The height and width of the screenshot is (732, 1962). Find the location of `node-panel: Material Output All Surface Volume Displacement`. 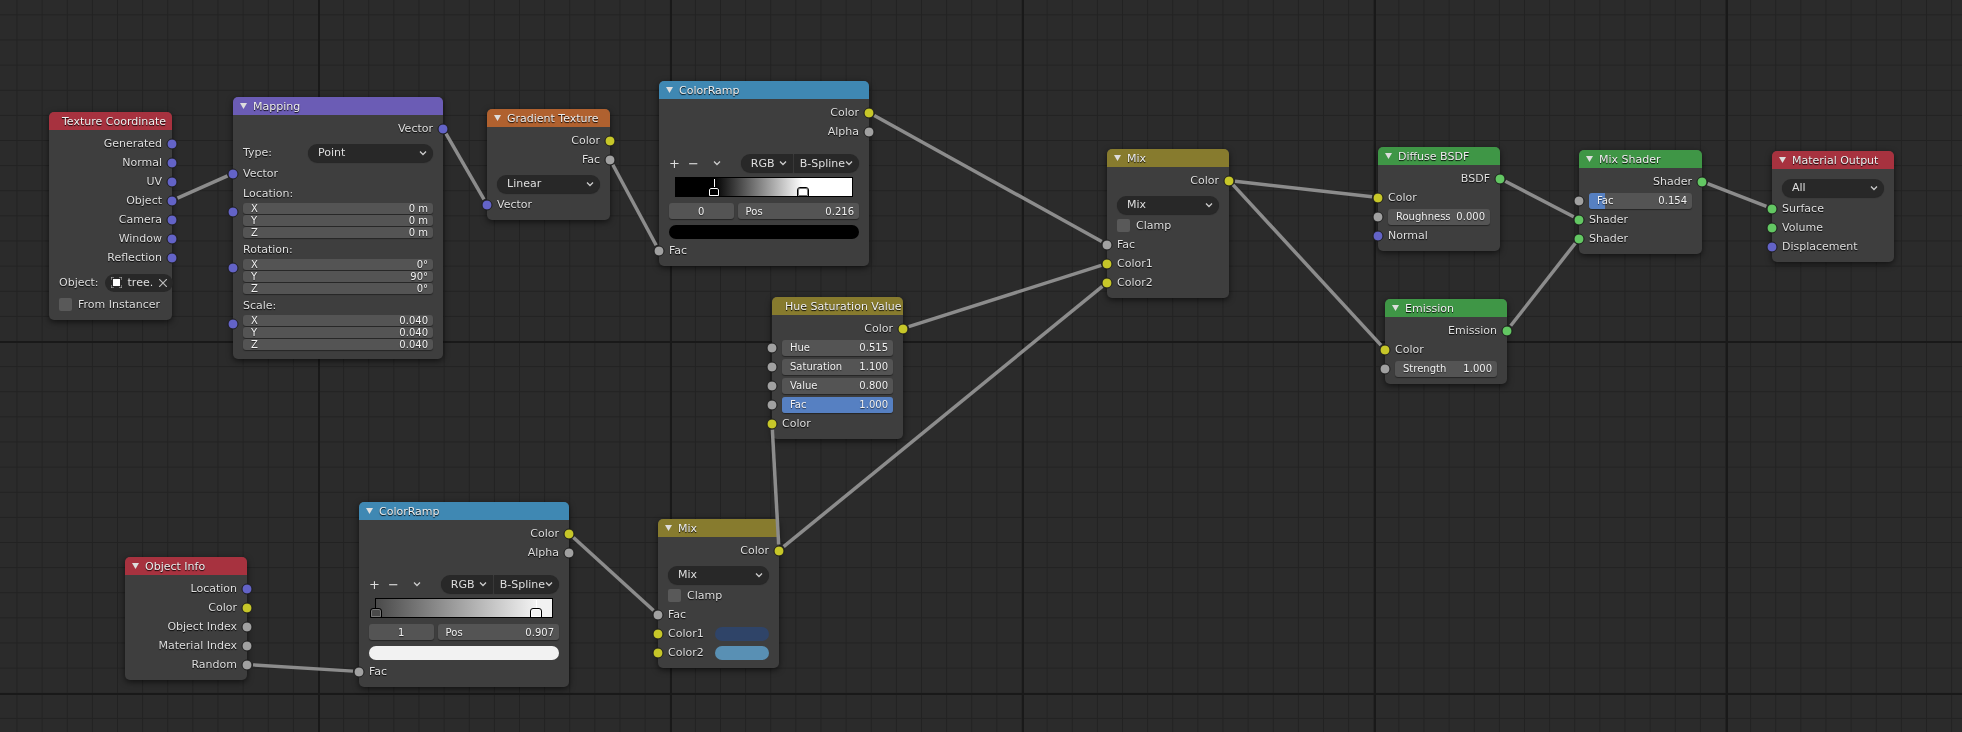

node-panel: Material Output All Surface Volume Displacement is located at coordinates (1833, 206).